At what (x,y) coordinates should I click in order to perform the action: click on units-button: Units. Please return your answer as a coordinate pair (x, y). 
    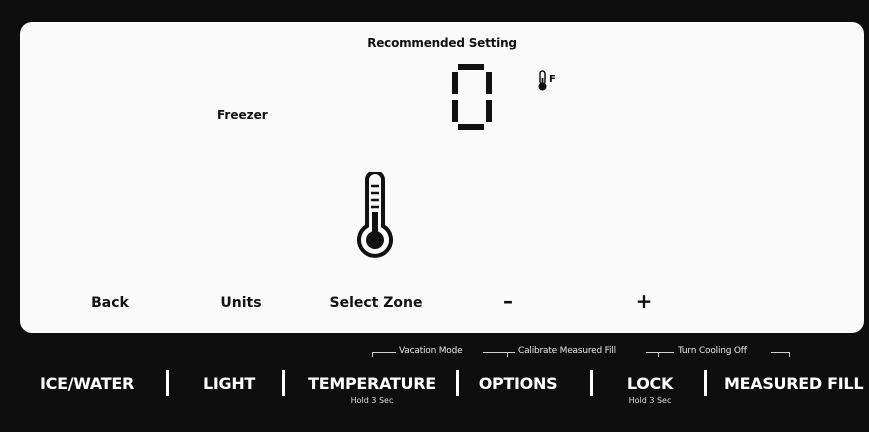
    Looking at the image, I should click on (241, 303).